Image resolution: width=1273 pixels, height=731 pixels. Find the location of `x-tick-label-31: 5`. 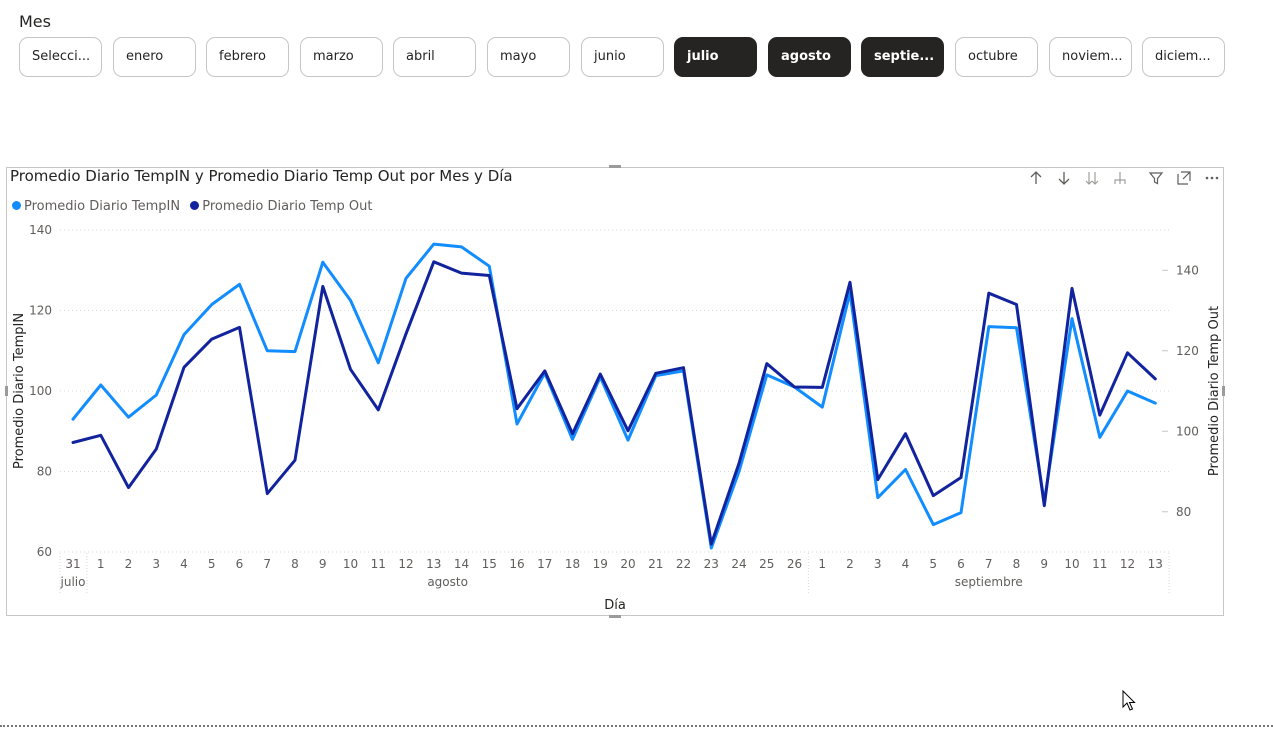

x-tick-label-31: 5 is located at coordinates (933, 564).